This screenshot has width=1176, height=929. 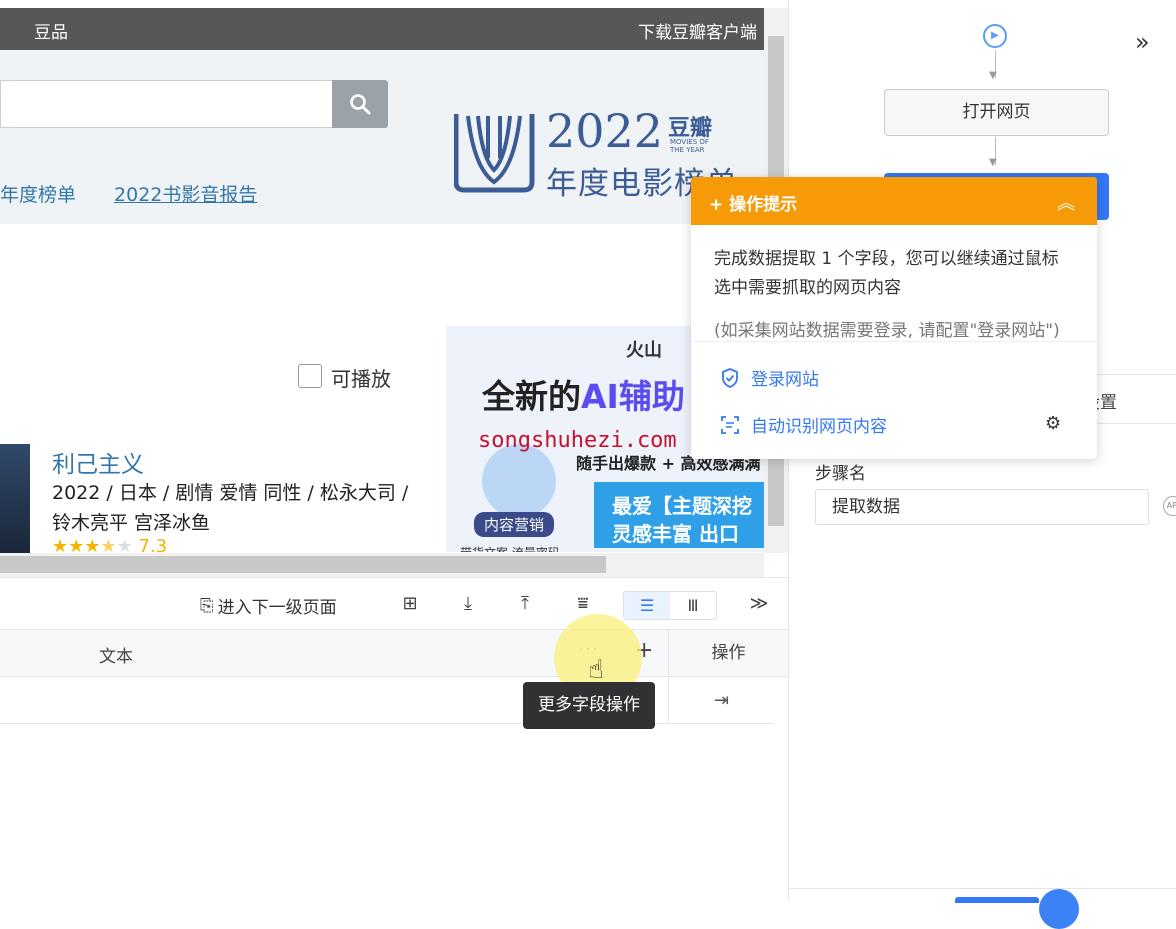 I want to click on banner-moty: MOVIES OF THE YEAR, so click(x=689, y=146).